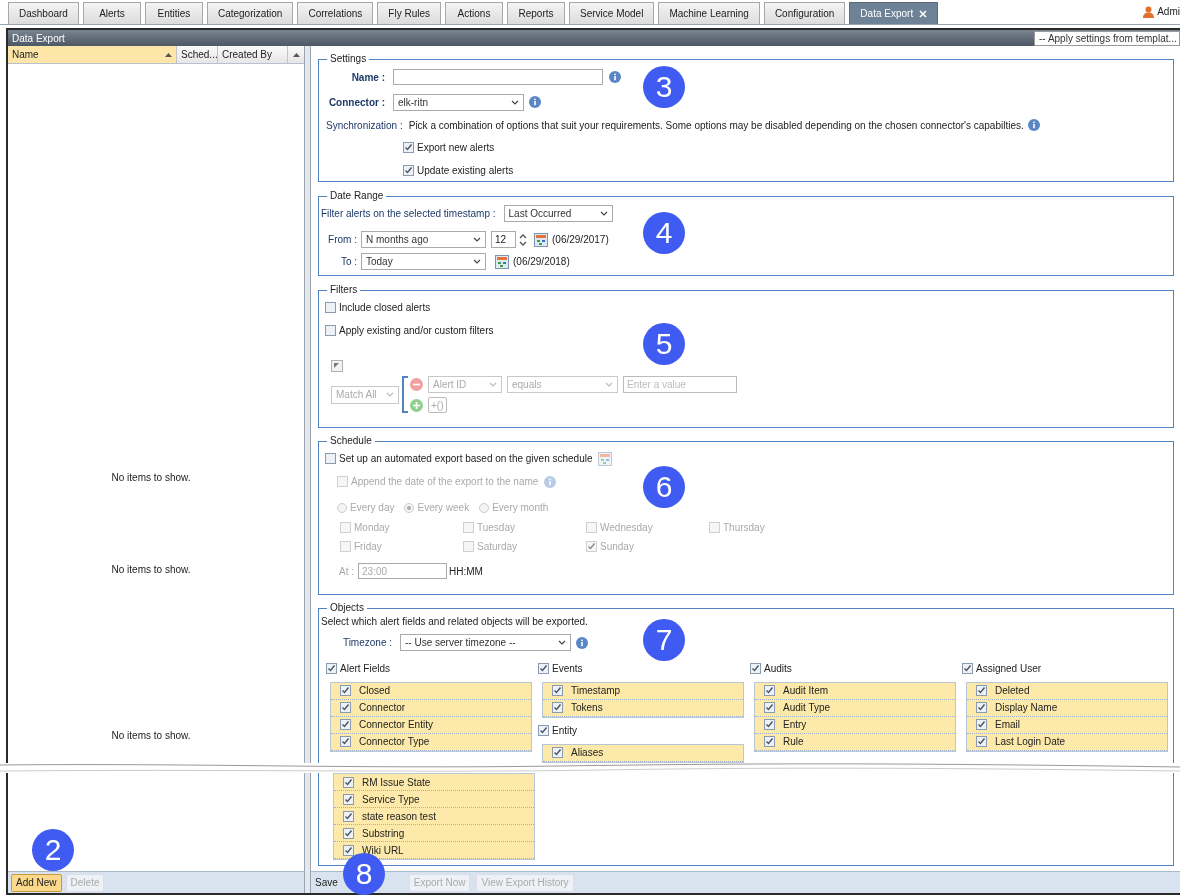 This screenshot has width=1180, height=895. What do you see at coordinates (385, 307) in the screenshot?
I see `checkbox-label: Include closed alerts` at bounding box center [385, 307].